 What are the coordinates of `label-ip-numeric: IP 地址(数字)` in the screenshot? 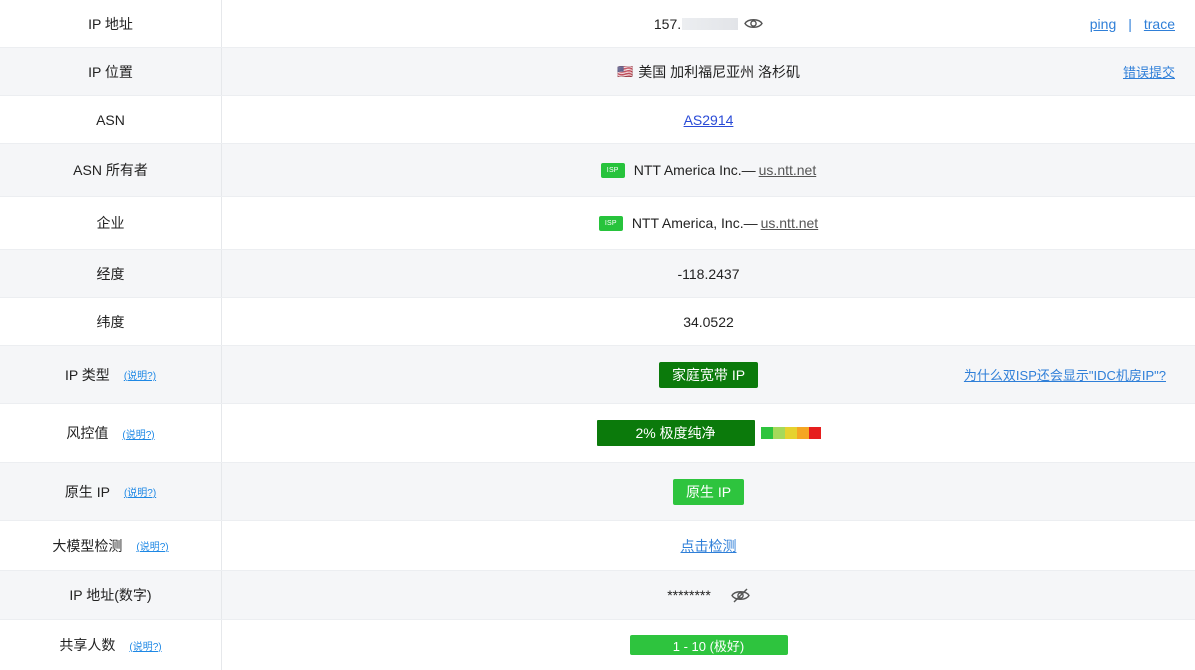 It's located at (111, 595).